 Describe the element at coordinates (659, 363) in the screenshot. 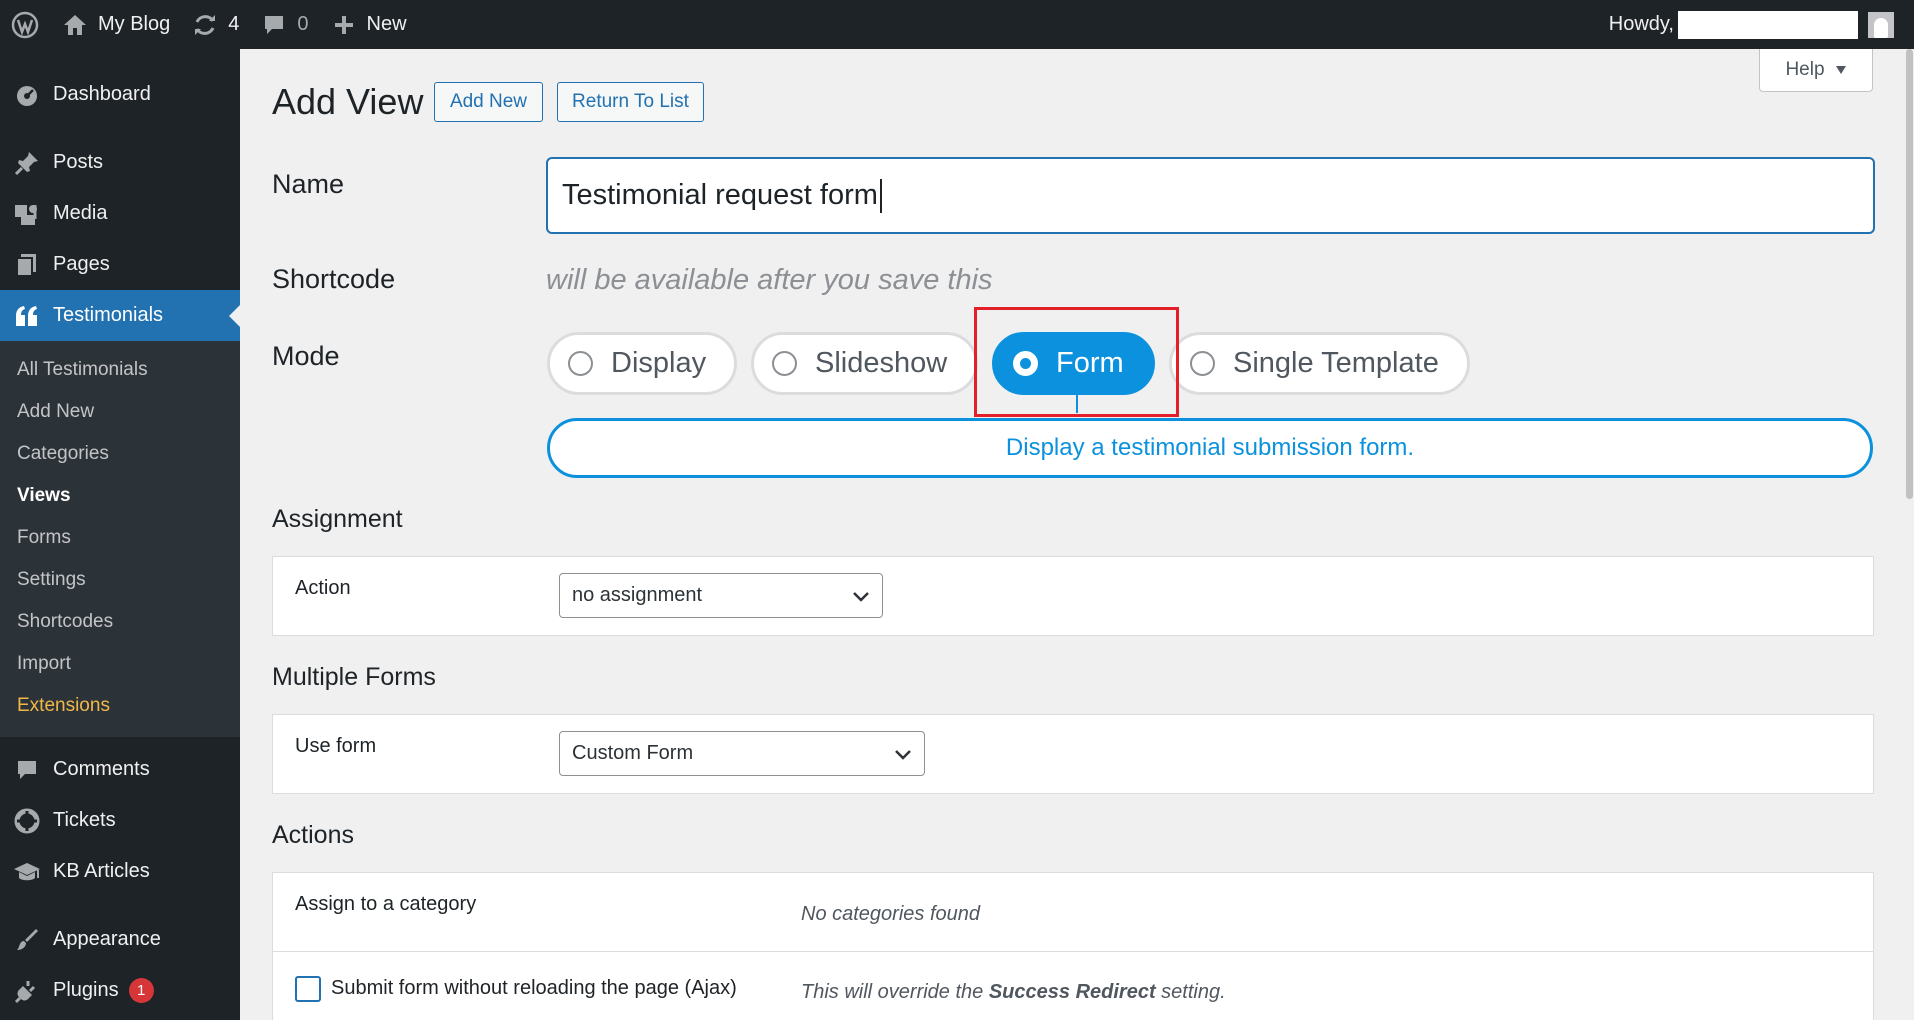

I see `mode-option-label: Display` at that location.